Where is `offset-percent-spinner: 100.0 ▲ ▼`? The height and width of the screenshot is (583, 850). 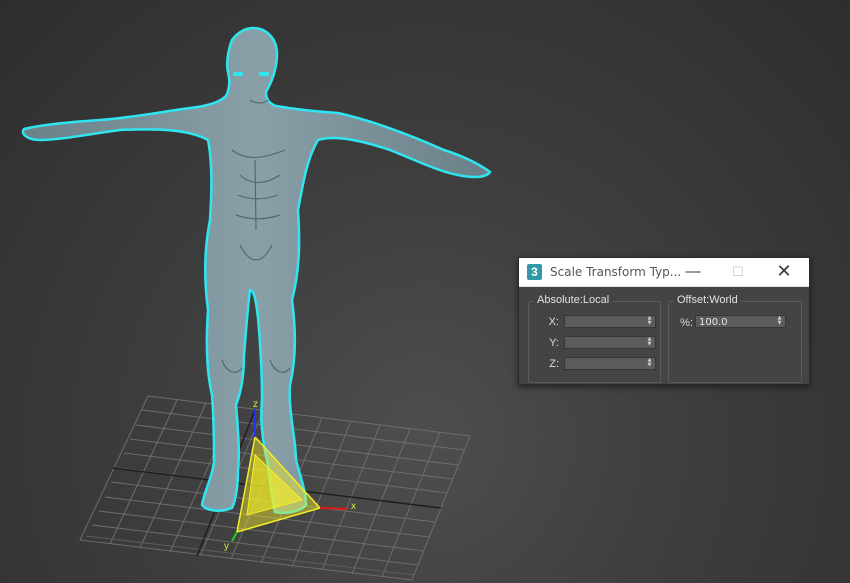 offset-percent-spinner: 100.0 ▲ ▼ is located at coordinates (740, 321).